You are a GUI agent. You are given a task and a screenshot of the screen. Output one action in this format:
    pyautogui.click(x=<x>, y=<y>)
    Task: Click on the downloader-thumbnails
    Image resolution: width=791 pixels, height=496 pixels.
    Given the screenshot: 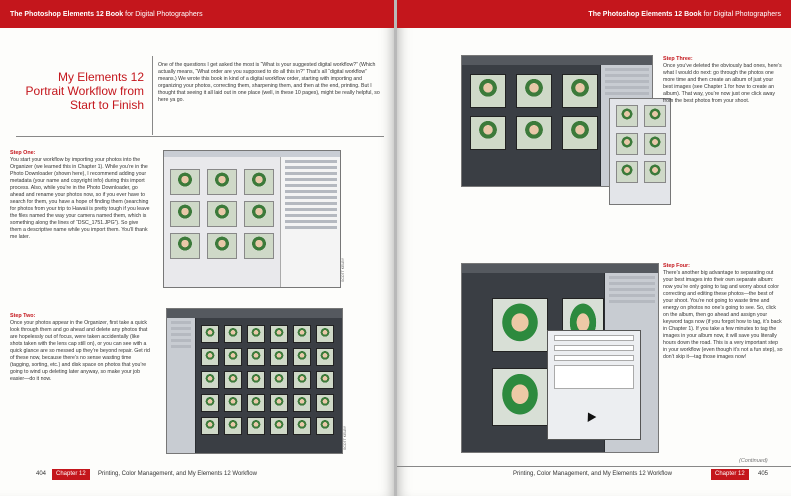 What is the action you would take?
    pyautogui.click(x=222, y=214)
    